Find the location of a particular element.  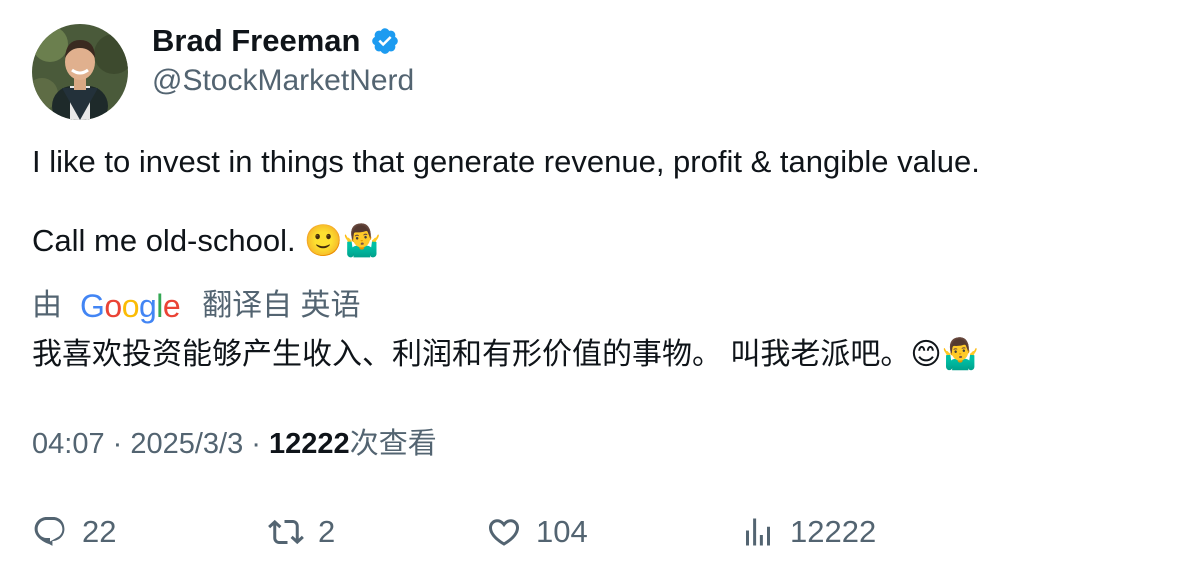

translated-by-google: 由 Google 翻译自 英语 is located at coordinates (196, 306).